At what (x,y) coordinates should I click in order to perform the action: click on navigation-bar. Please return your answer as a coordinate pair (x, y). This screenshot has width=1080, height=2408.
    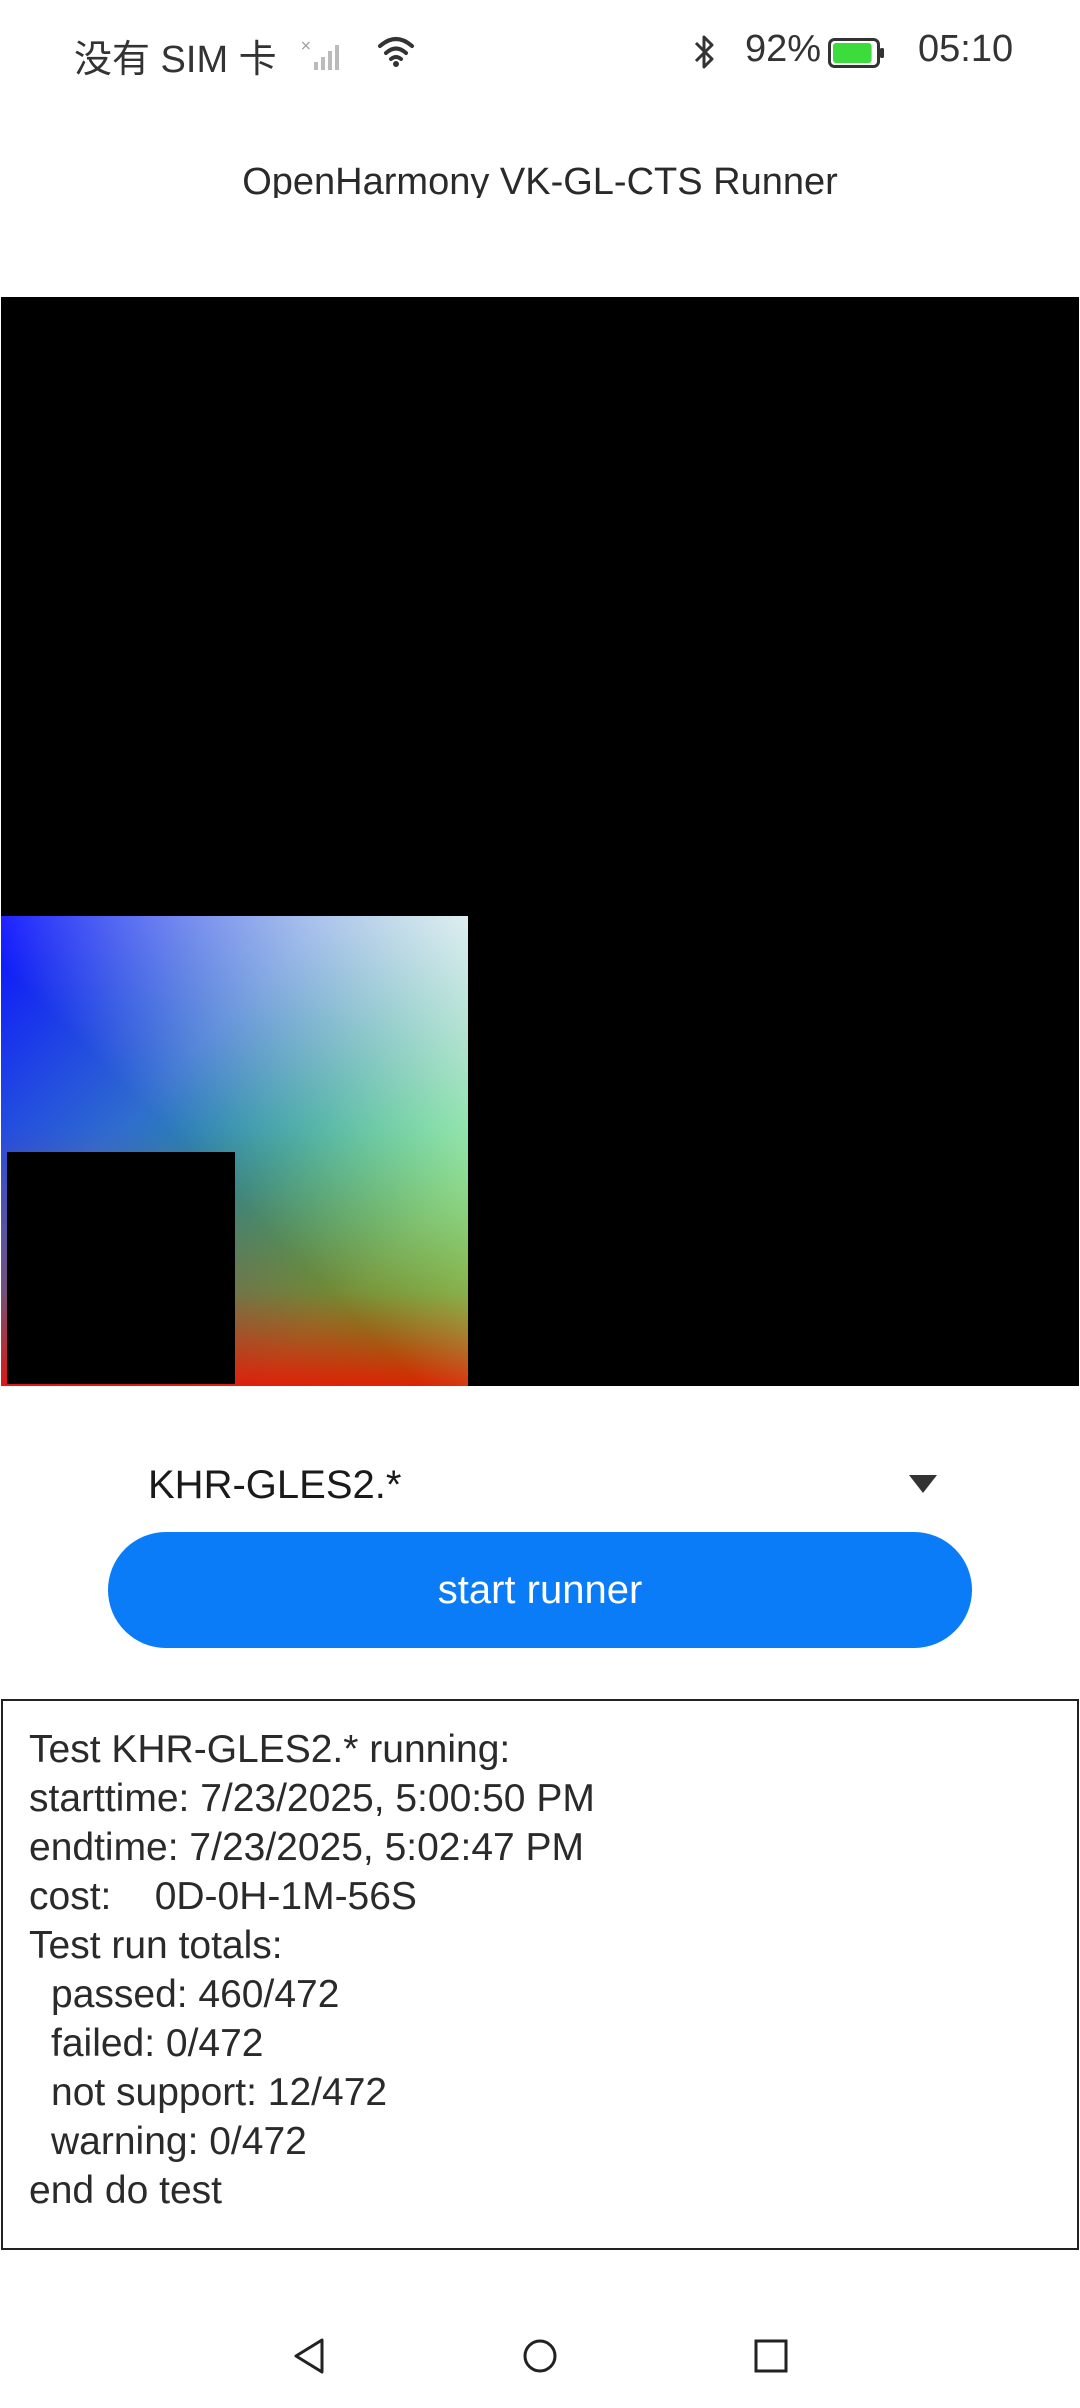
    Looking at the image, I should click on (540, 2359).